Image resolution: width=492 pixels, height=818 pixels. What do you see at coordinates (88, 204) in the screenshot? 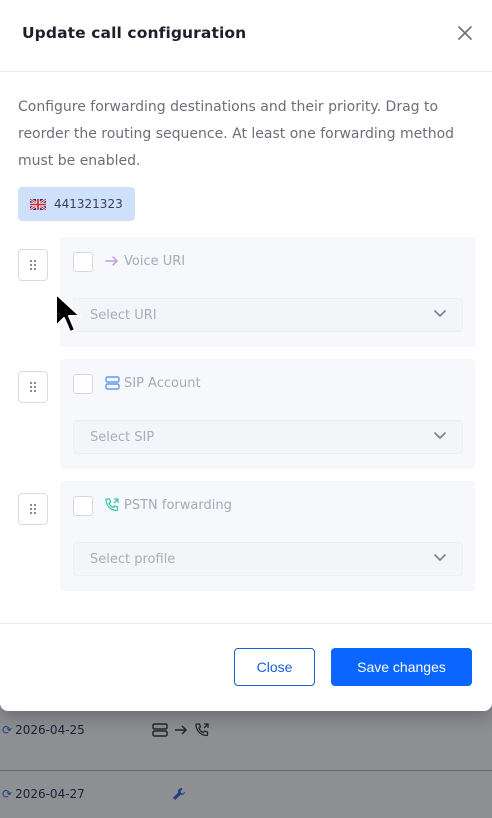
I see `phone-number: 441321323` at bounding box center [88, 204].